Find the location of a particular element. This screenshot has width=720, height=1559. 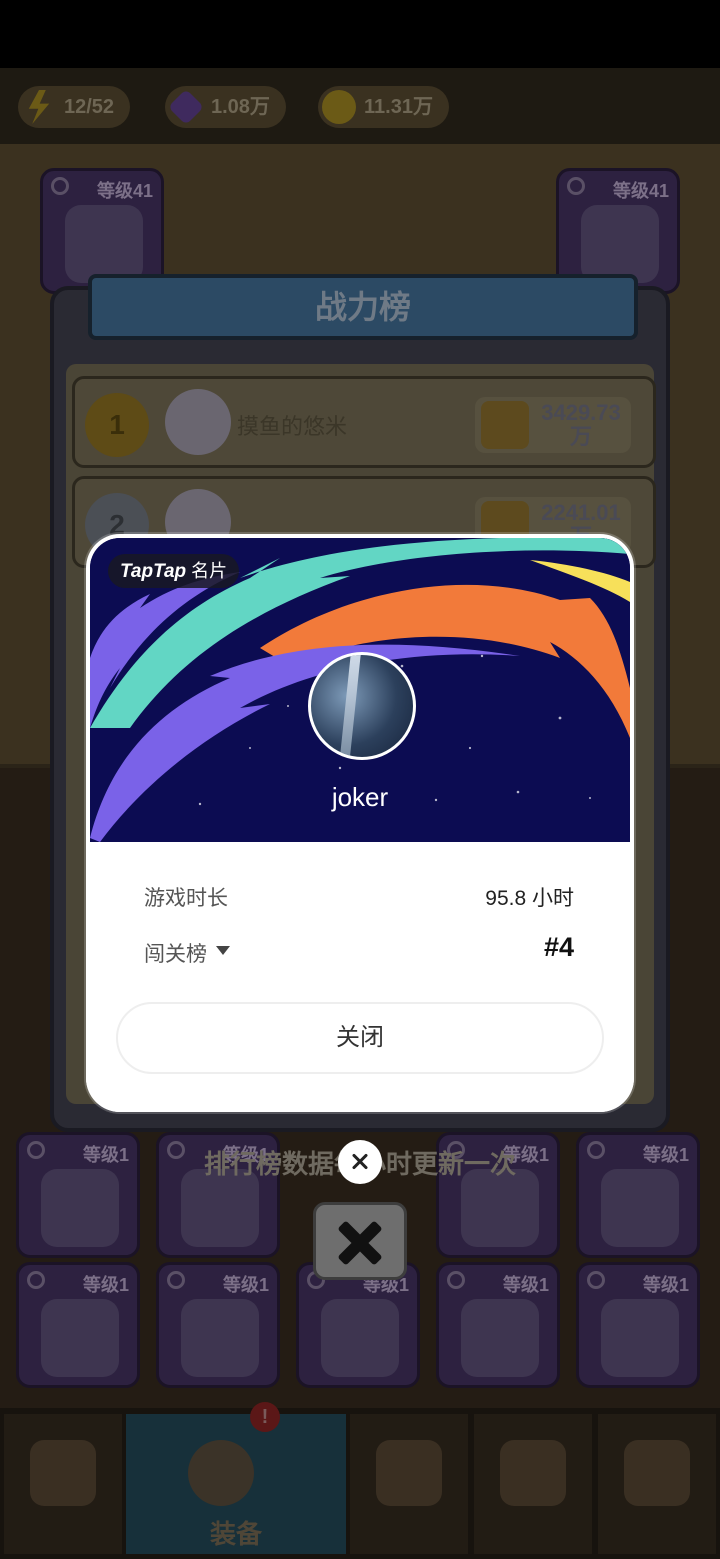

puzzle-icon is located at coordinates (657, 1473).